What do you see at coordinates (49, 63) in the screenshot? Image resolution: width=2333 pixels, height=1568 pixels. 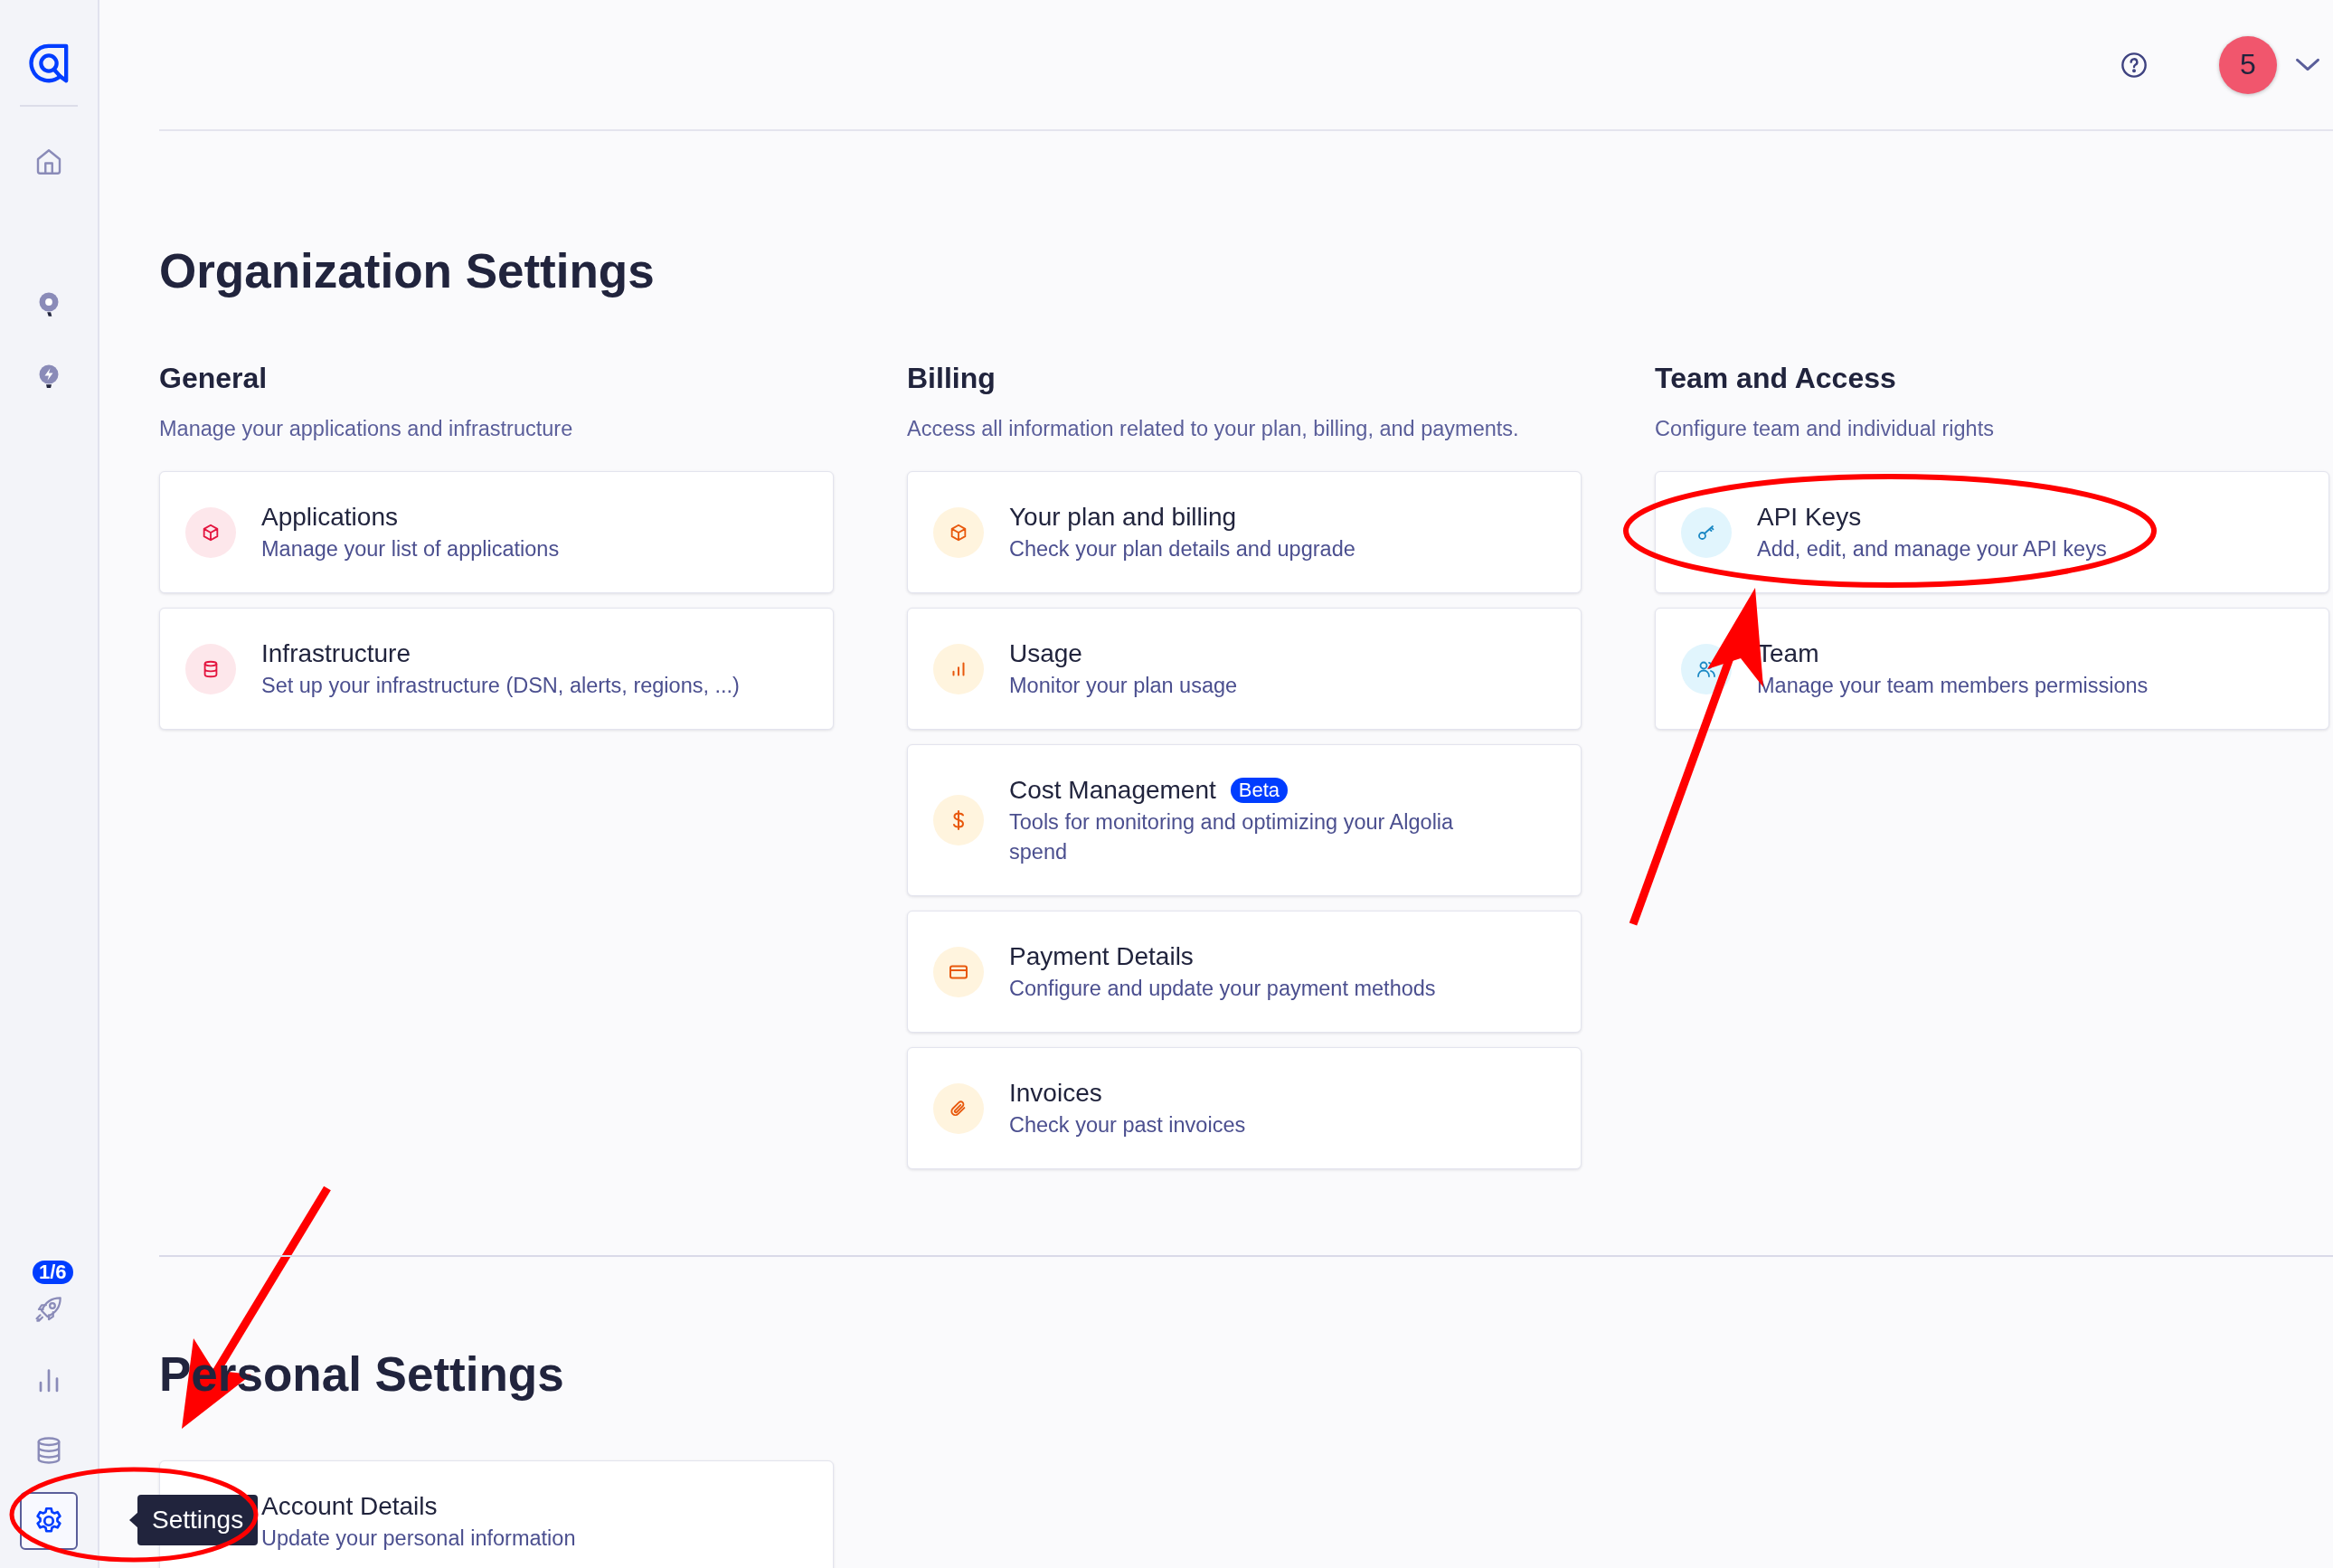 I see `logo-icon` at bounding box center [49, 63].